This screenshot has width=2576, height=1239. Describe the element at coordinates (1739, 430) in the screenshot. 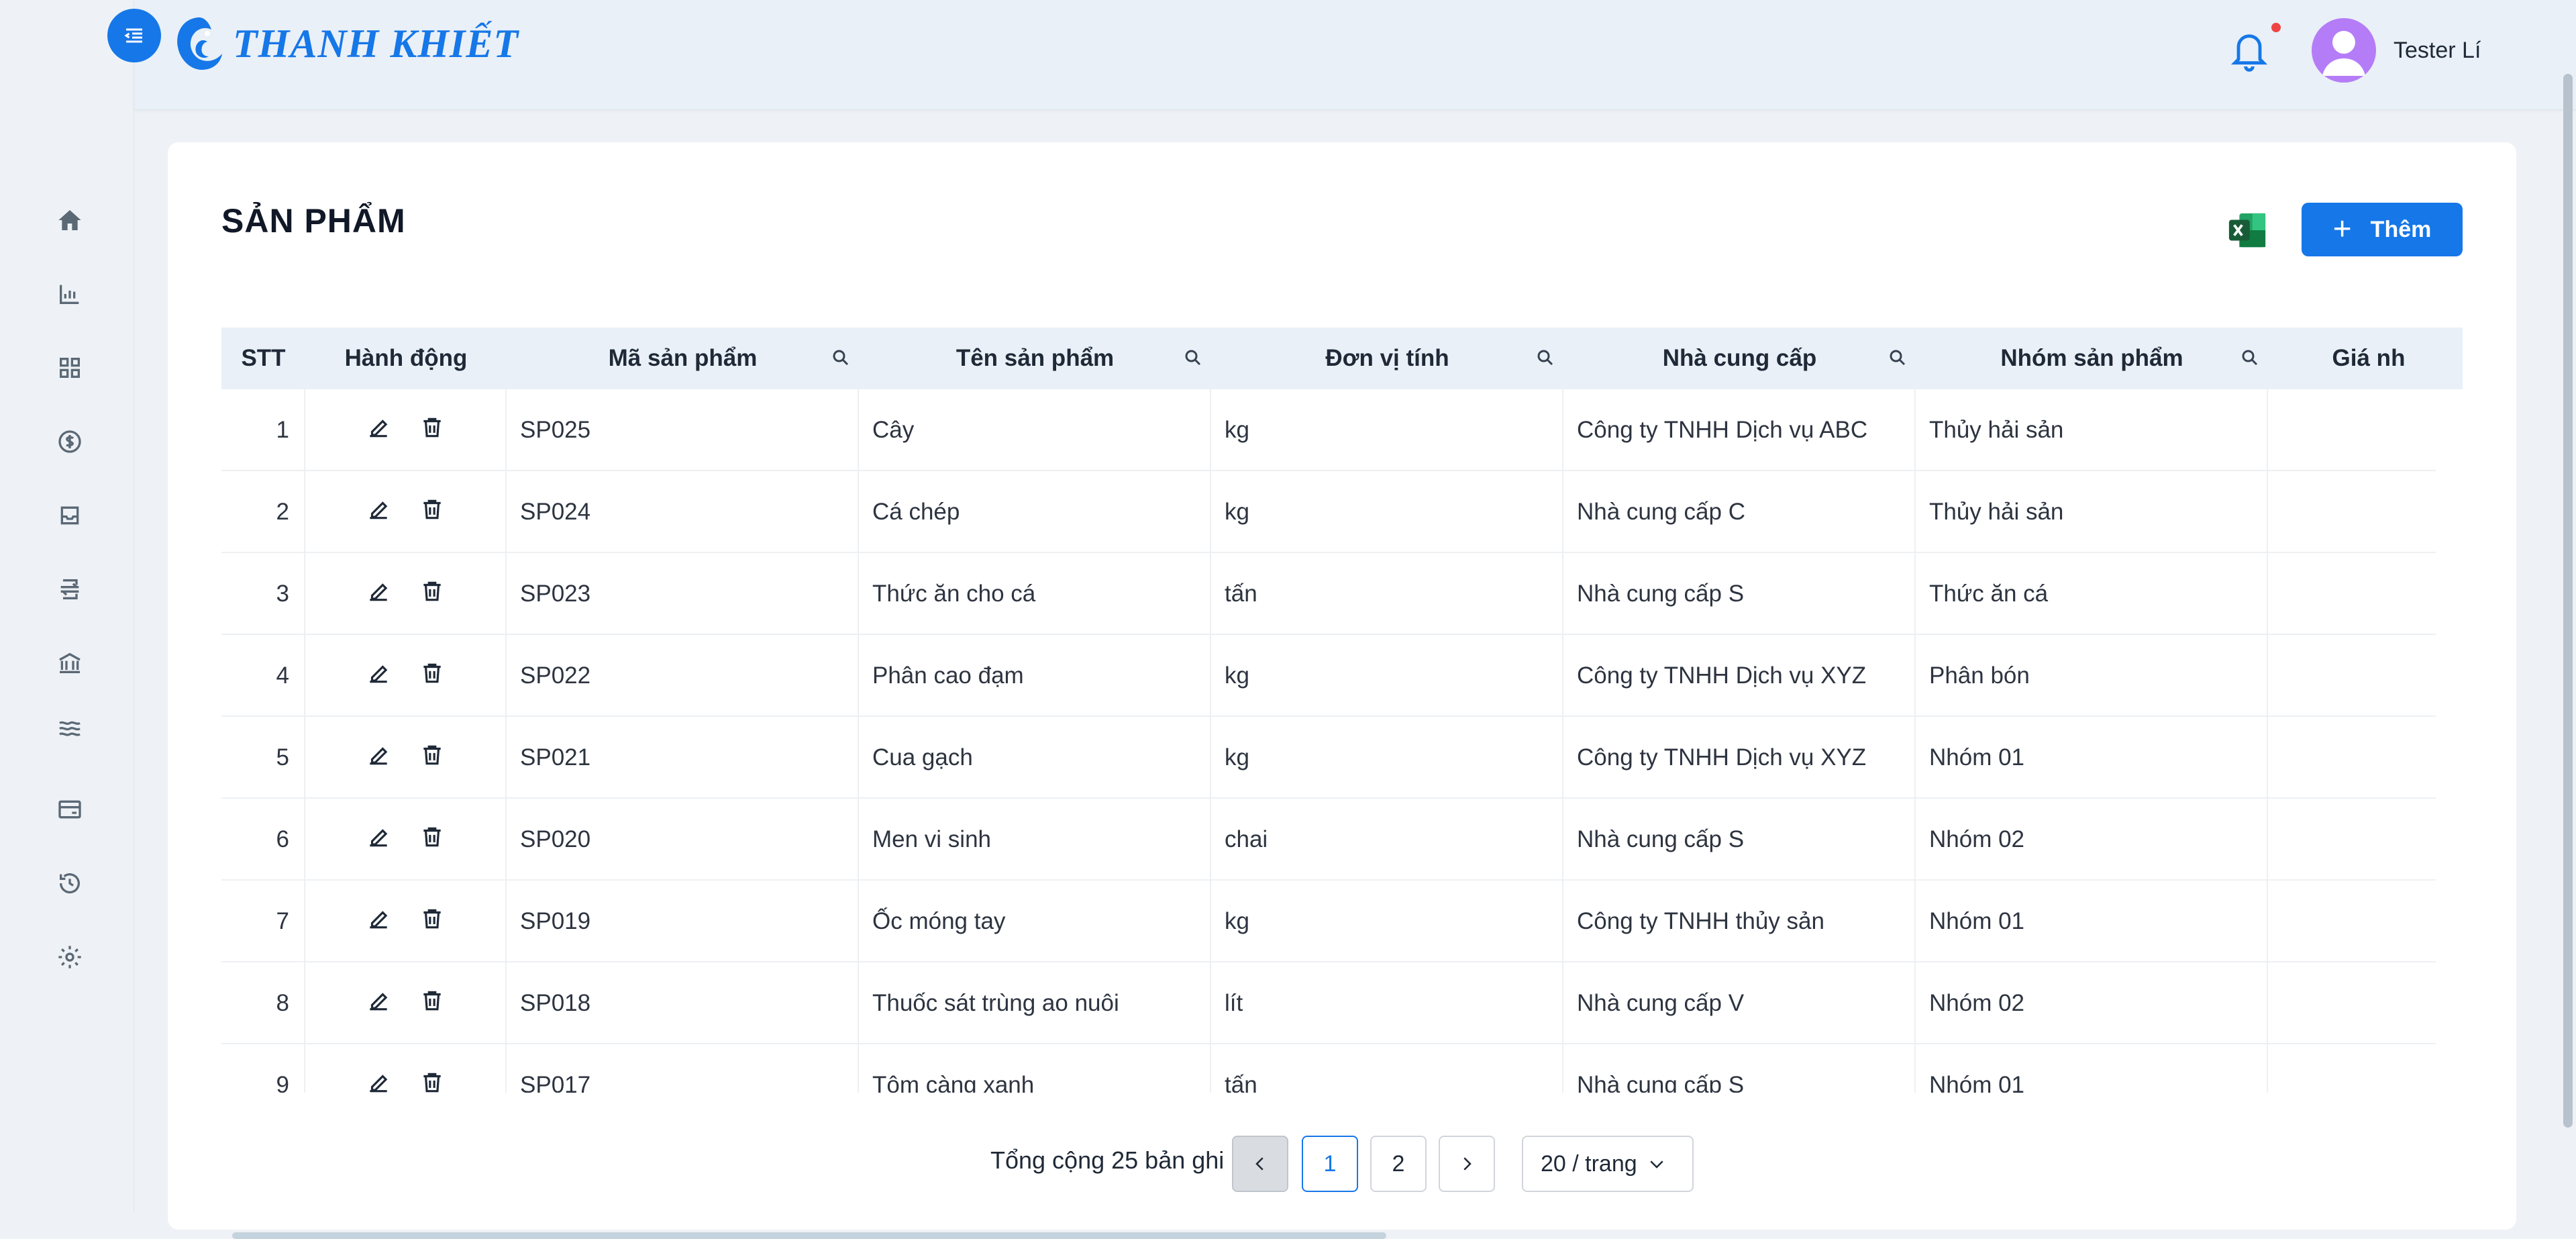

I see `cell-supplier: Công ty TNHH Dịch vụ ABC` at that location.